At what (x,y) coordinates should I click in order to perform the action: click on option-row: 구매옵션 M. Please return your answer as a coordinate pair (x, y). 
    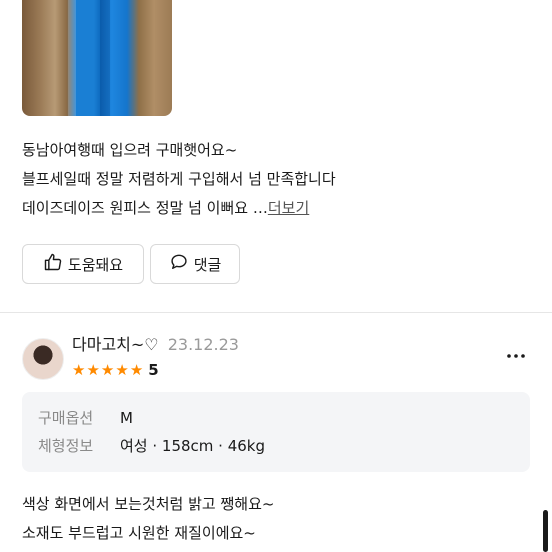
    Looking at the image, I should click on (85, 418).